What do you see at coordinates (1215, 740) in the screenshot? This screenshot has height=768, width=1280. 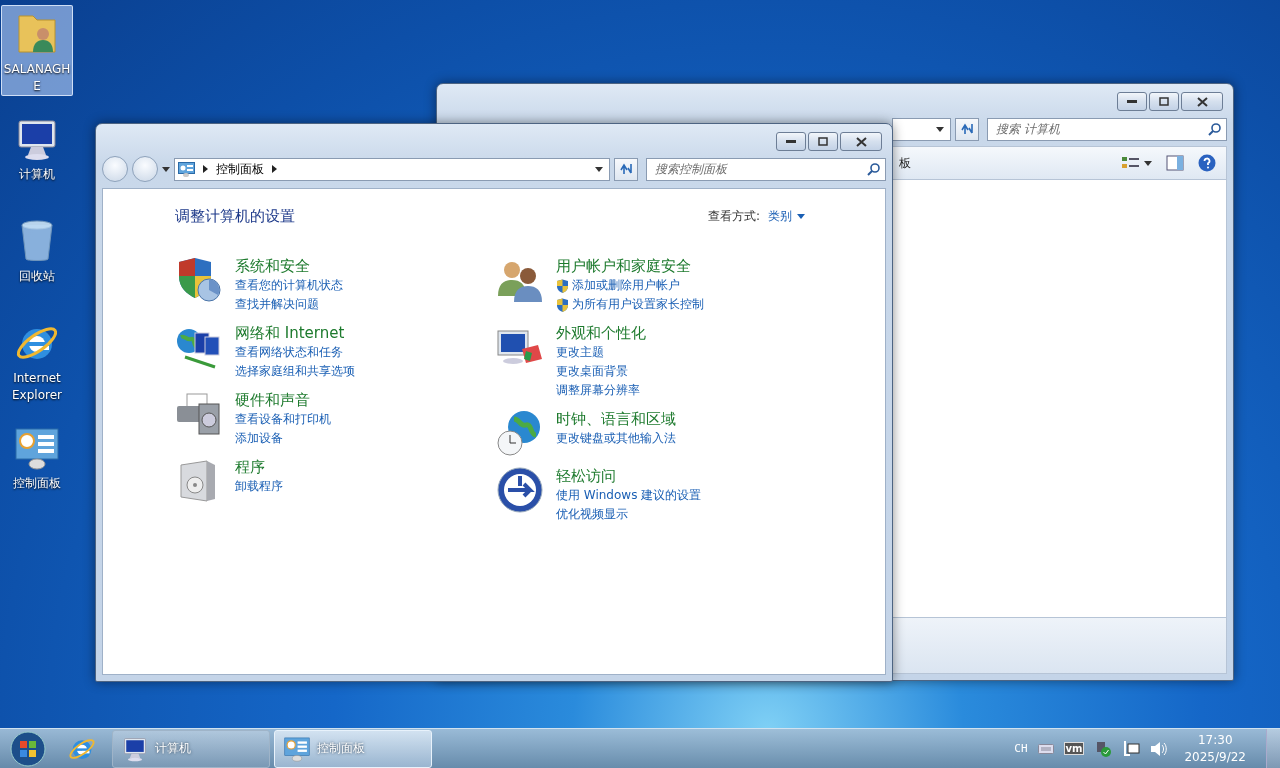 I see `clock-time: 17:30` at bounding box center [1215, 740].